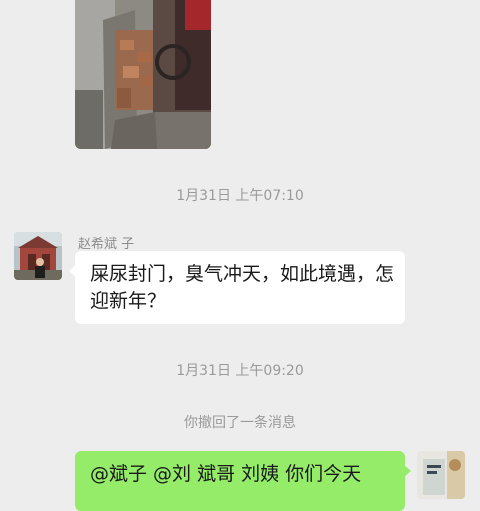 The image size is (480, 511). I want to click on recall-notice: 你撤回了一条消息, so click(240, 423).